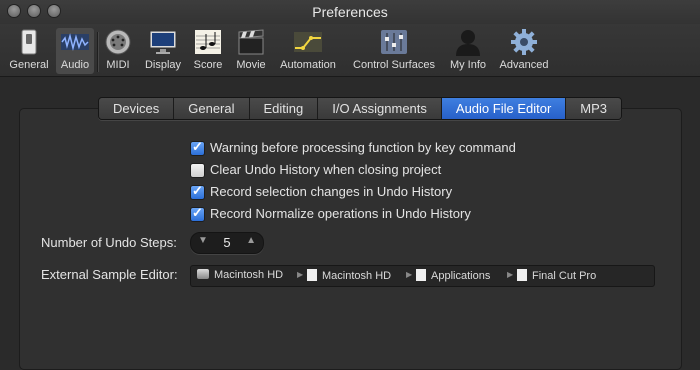  I want to click on title-bar: Preferences, so click(350, 12).